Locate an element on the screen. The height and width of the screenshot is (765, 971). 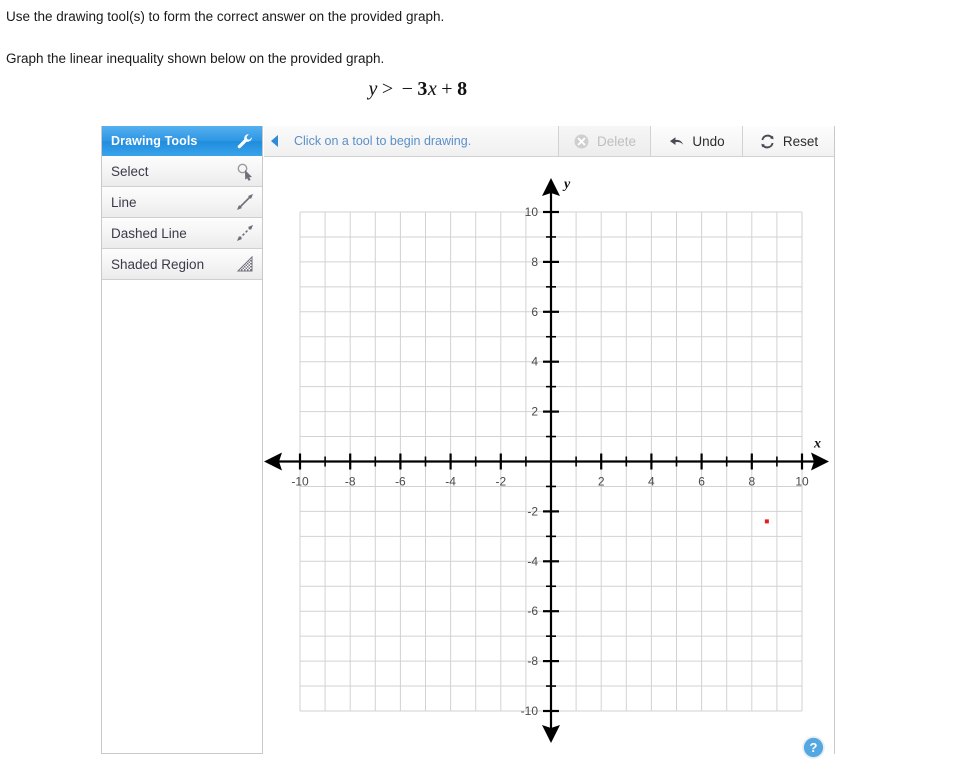
delete-button: Delete is located at coordinates (604, 141).